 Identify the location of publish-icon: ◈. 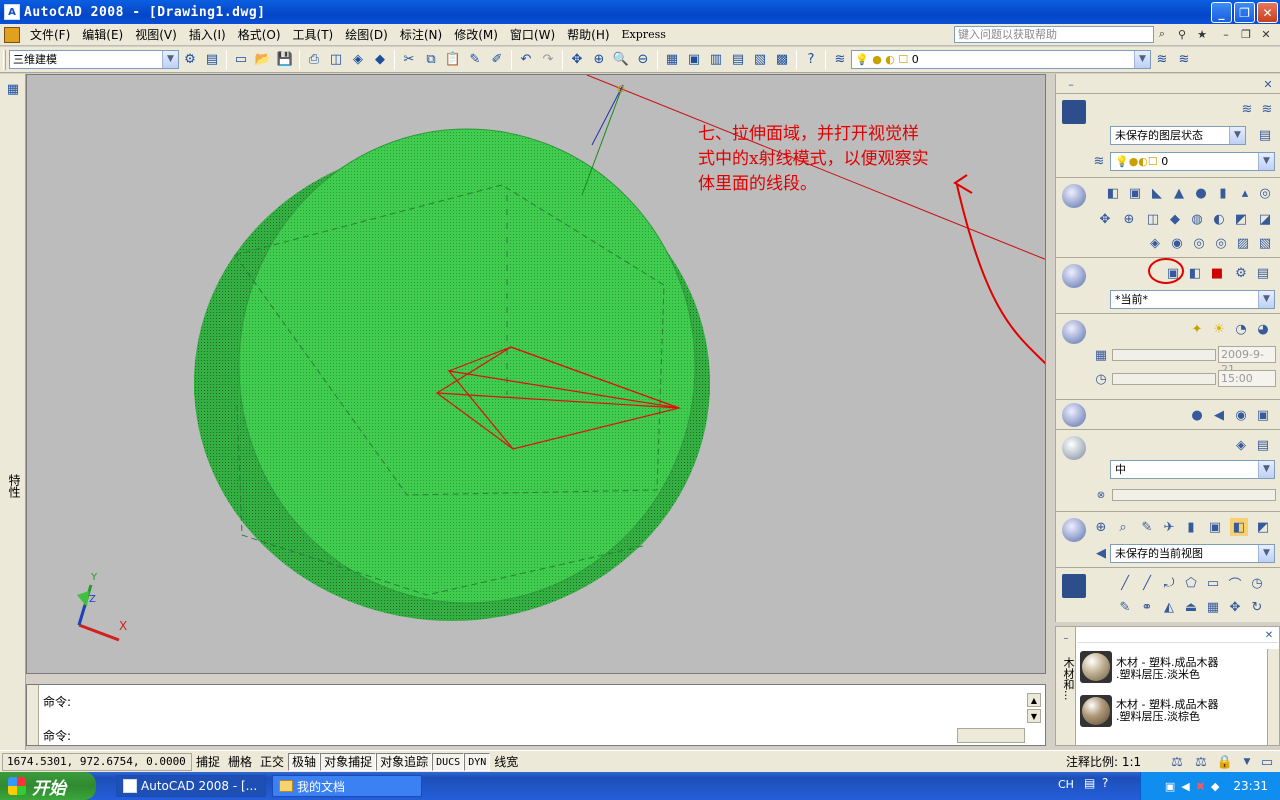
(358, 60).